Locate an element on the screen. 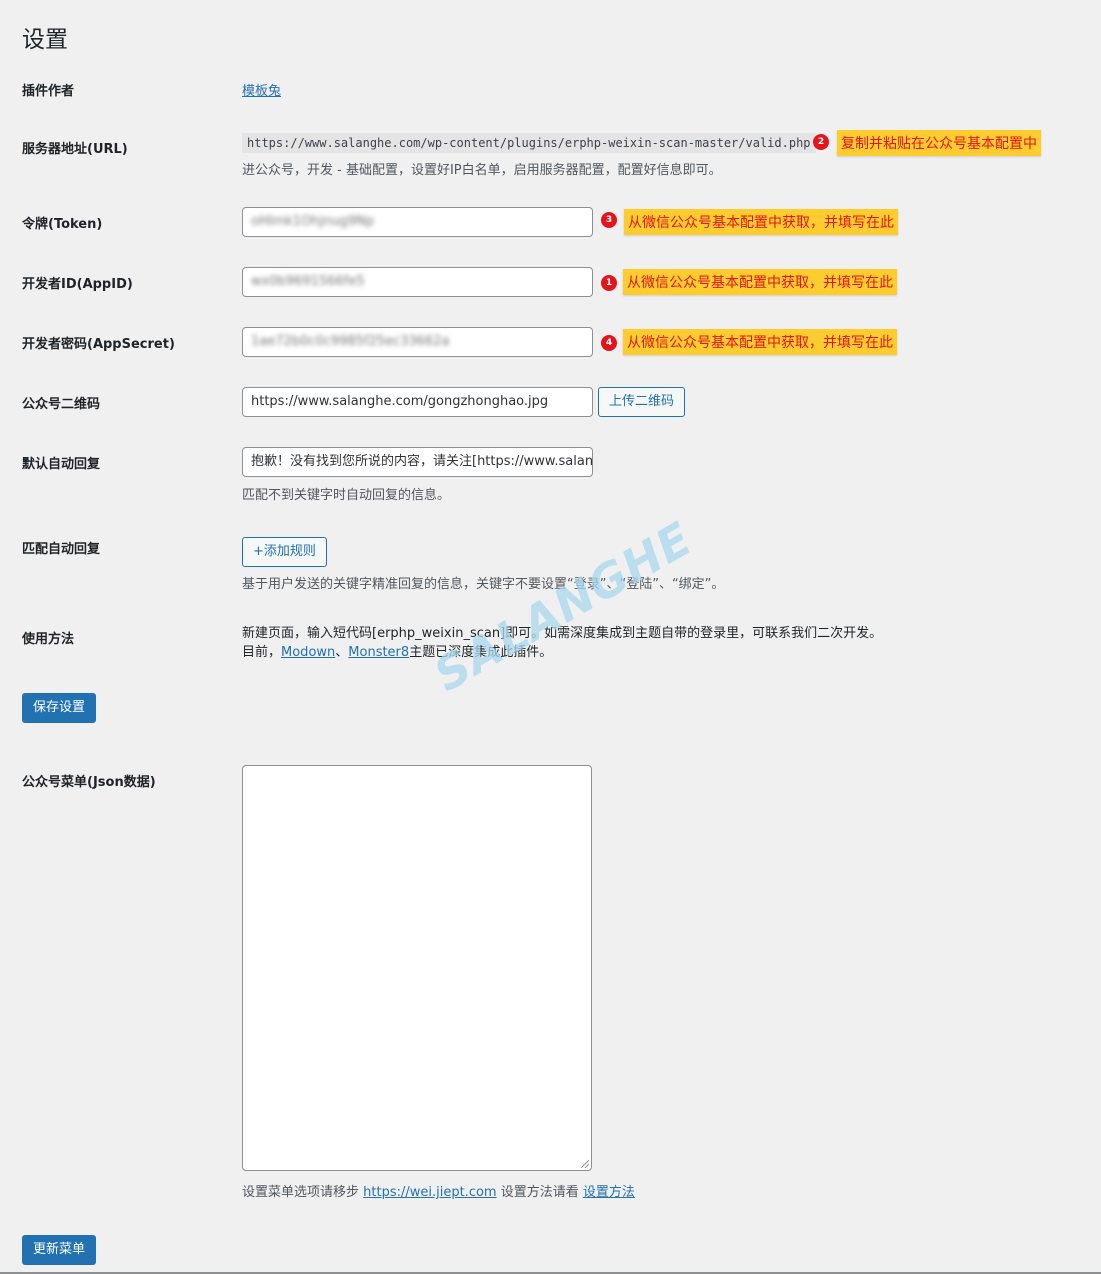 The height and width of the screenshot is (1274, 1101). save-settings-button: 保存设置 is located at coordinates (59, 708).